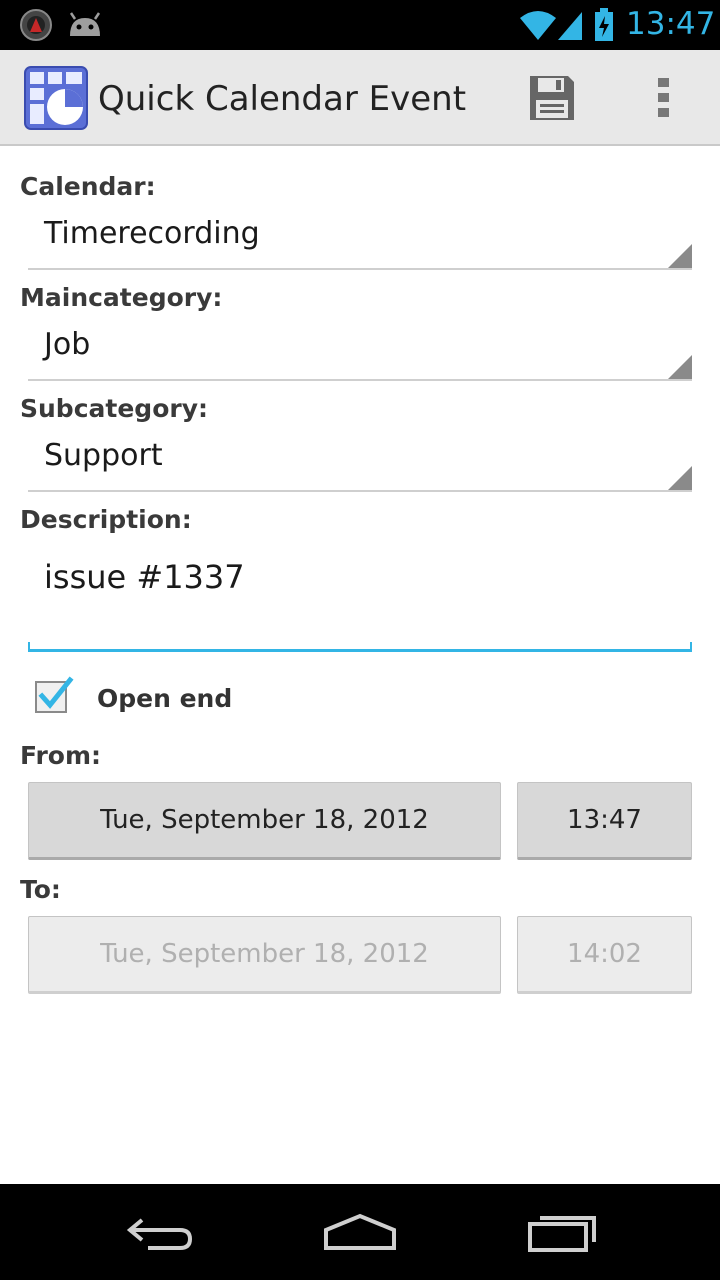  Describe the element at coordinates (360, 463) in the screenshot. I see `subcategory-spinner: Support` at that location.